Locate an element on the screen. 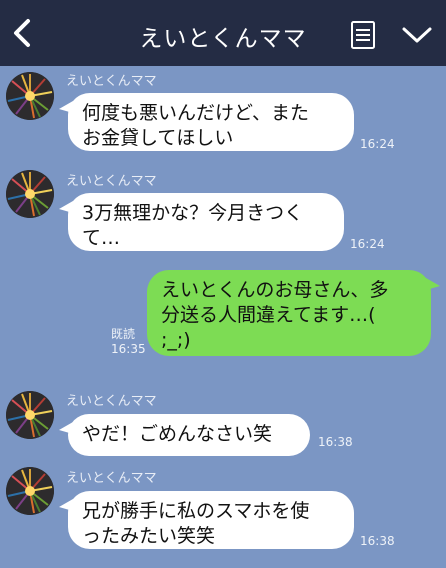 The width and height of the screenshot is (446, 568). chevron-down-button is located at coordinates (417, 35).